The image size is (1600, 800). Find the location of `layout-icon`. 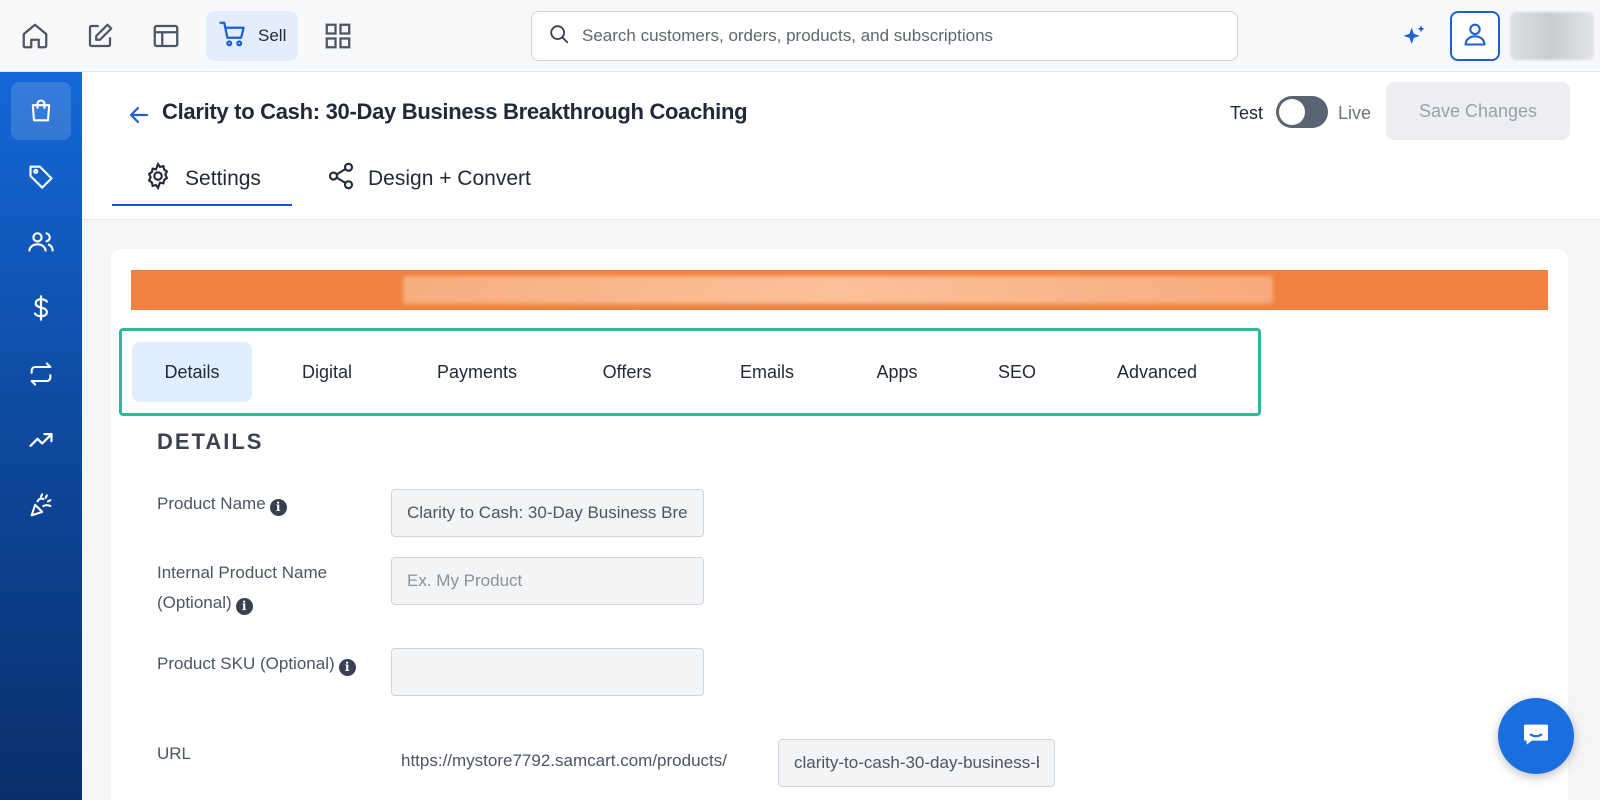

layout-icon is located at coordinates (166, 36).